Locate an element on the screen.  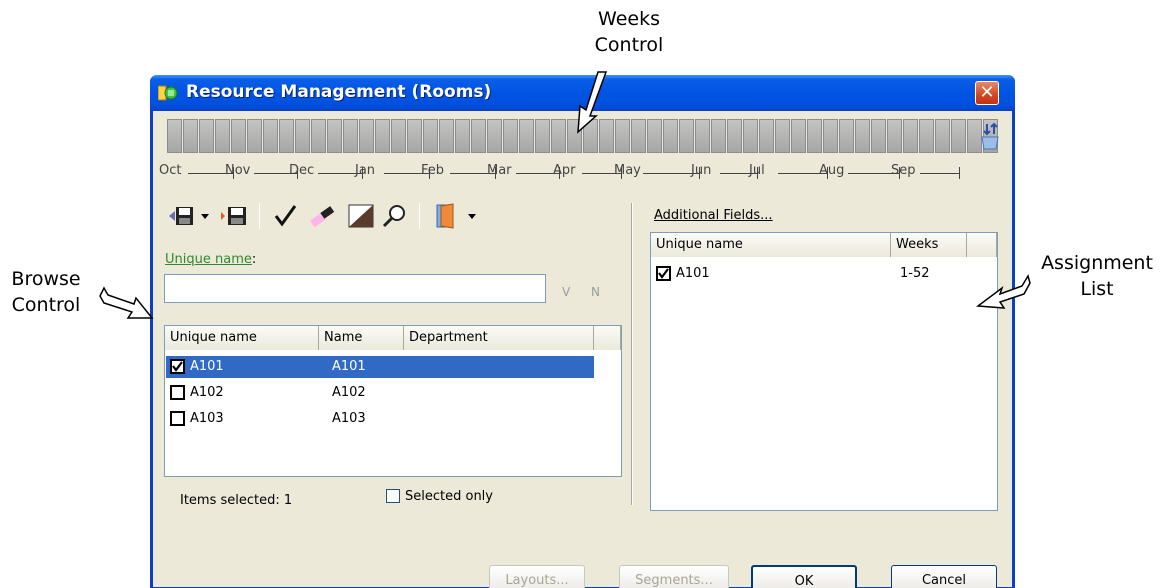
month-label: Jul is located at coordinates (757, 170).